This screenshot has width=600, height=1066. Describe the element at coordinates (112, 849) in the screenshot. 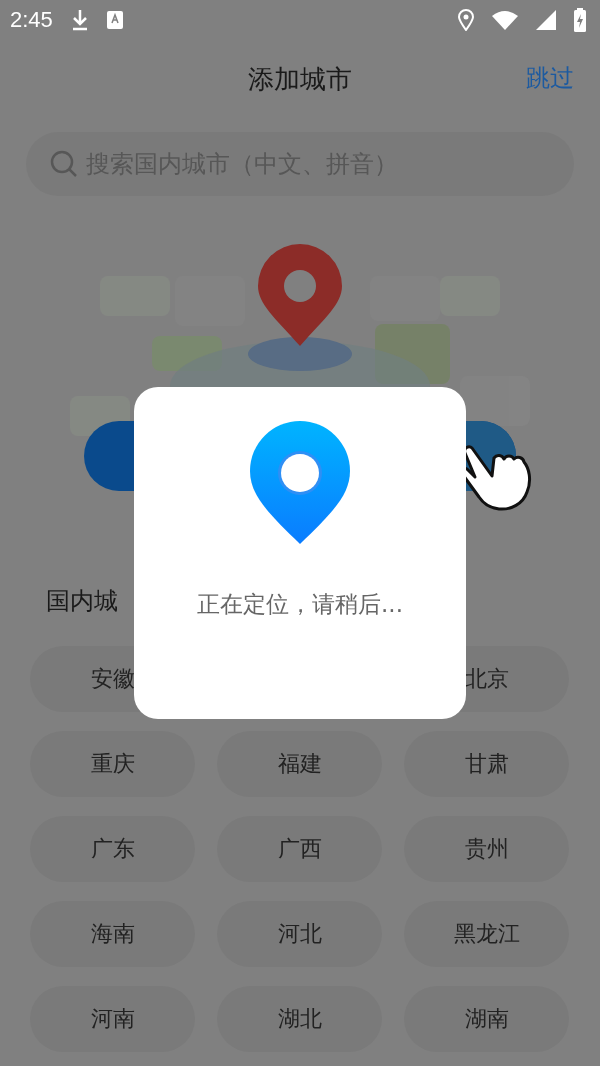

I see `city-chip: 广东` at that location.